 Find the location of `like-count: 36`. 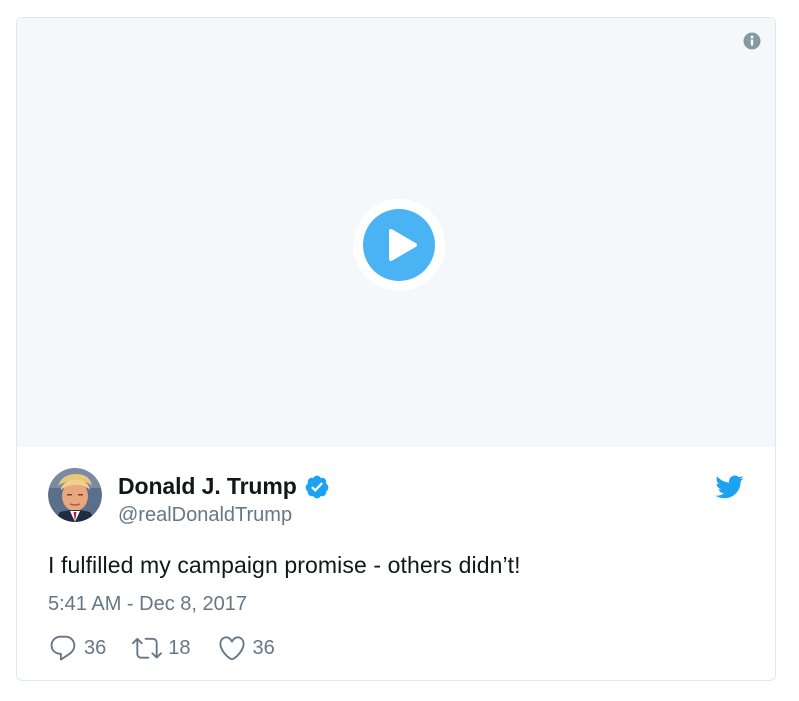

like-count: 36 is located at coordinates (263, 647).